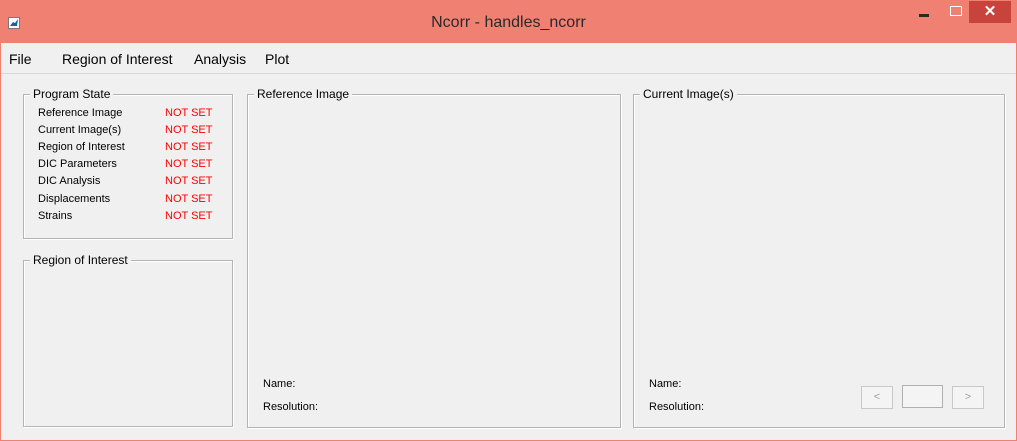  I want to click on current-name-label: Name:, so click(665, 384).